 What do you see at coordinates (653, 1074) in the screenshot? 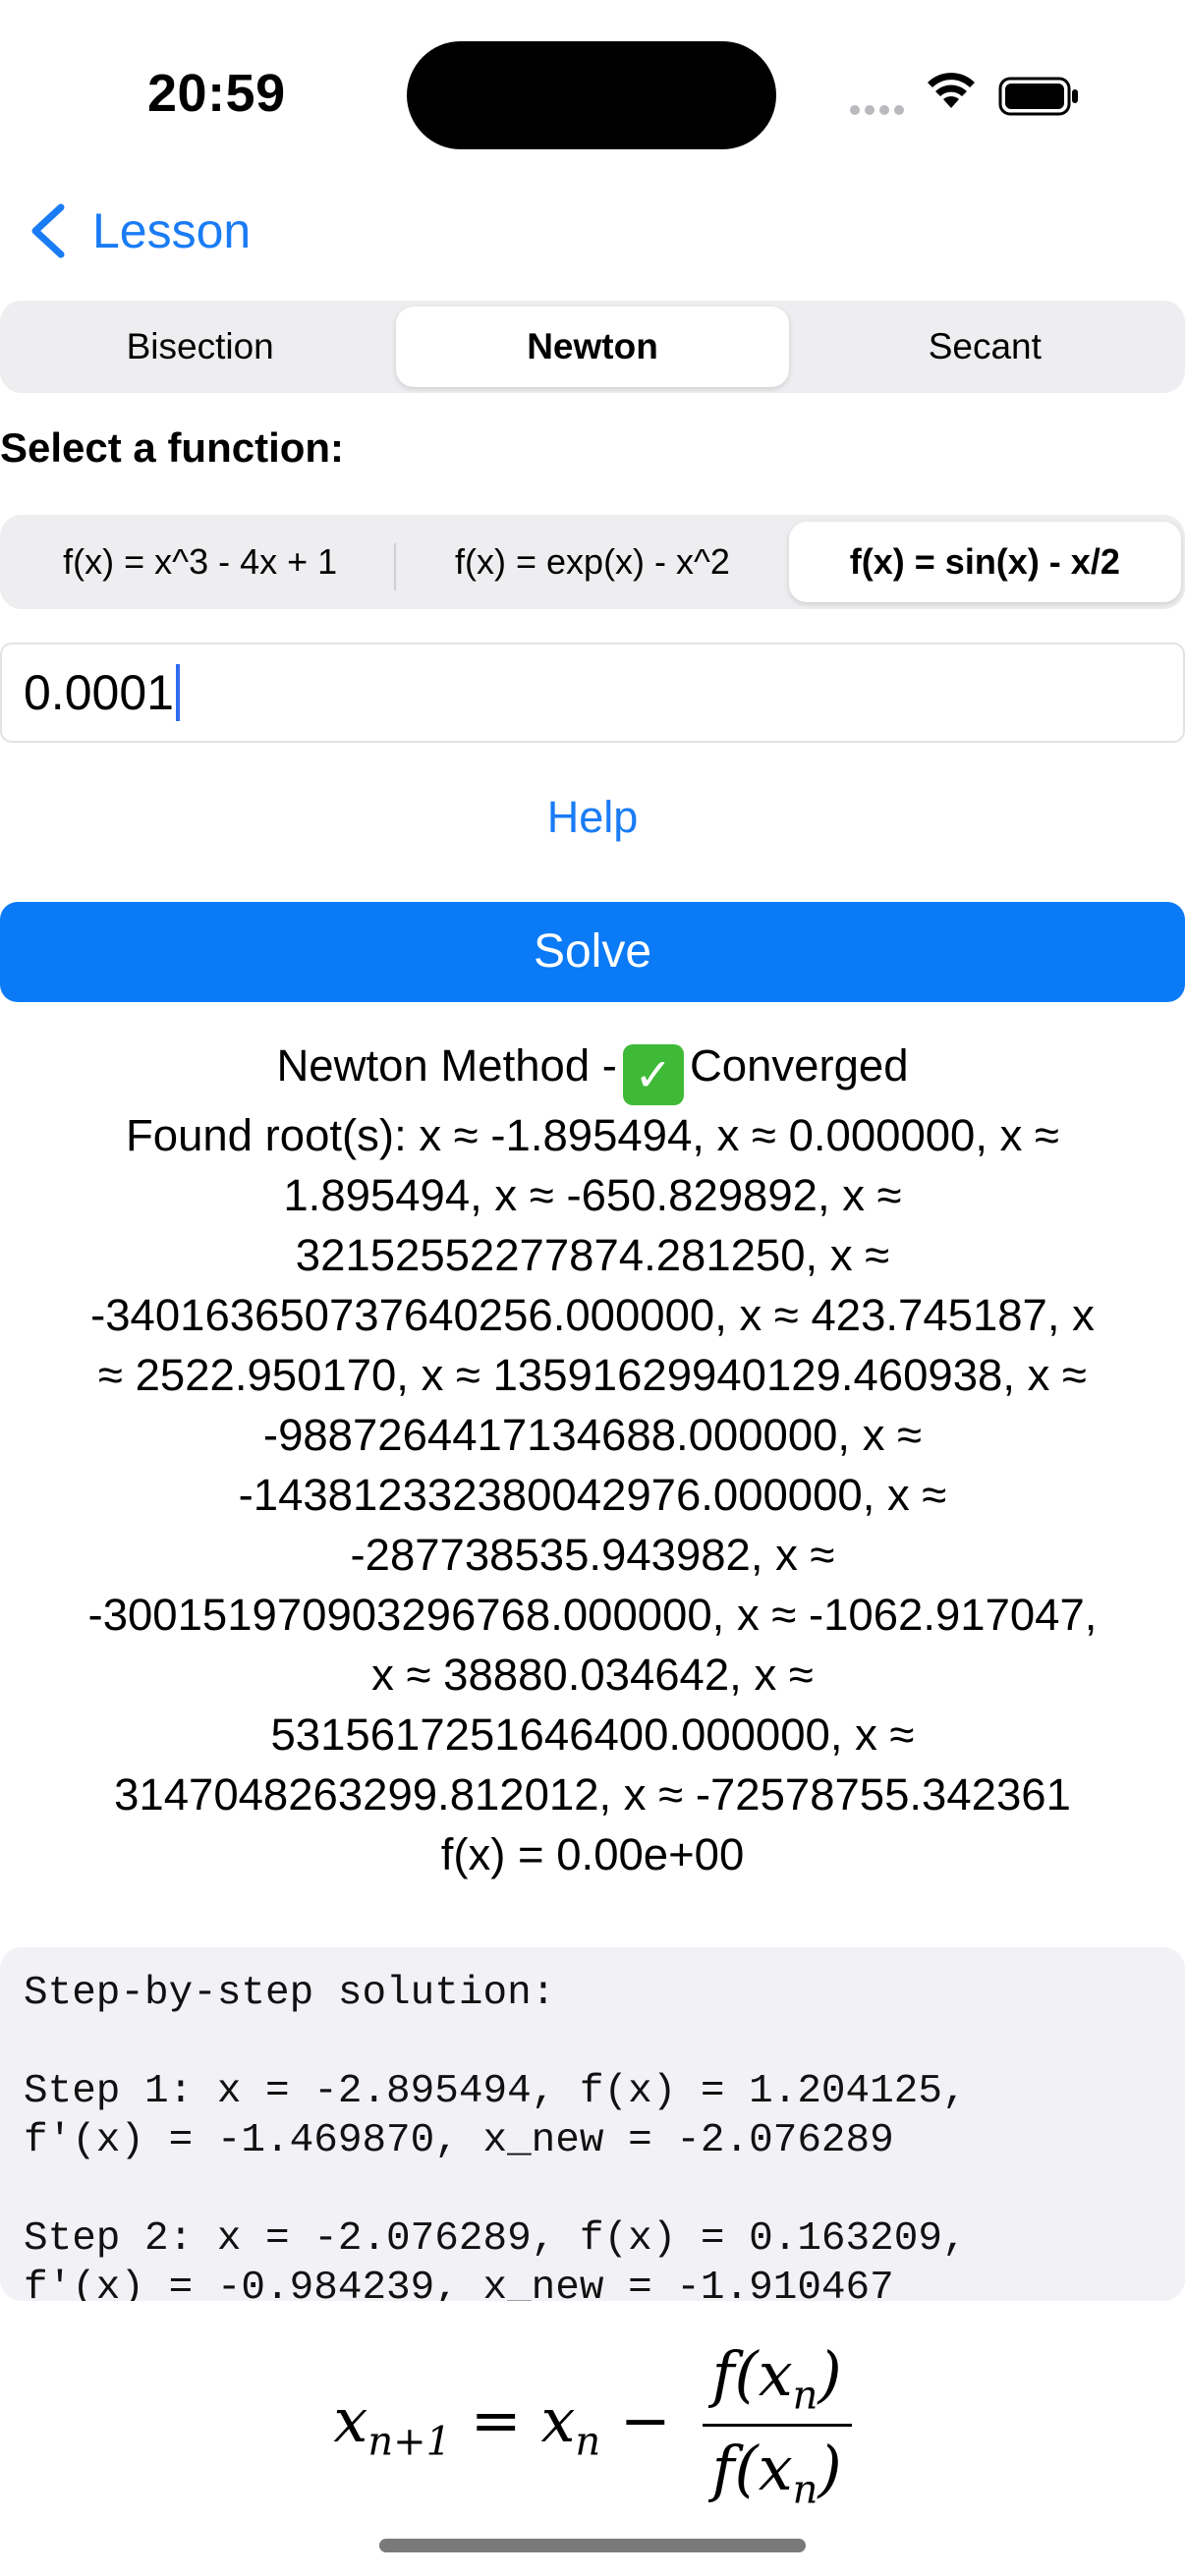
I see `check-mark-icon: ✓` at bounding box center [653, 1074].